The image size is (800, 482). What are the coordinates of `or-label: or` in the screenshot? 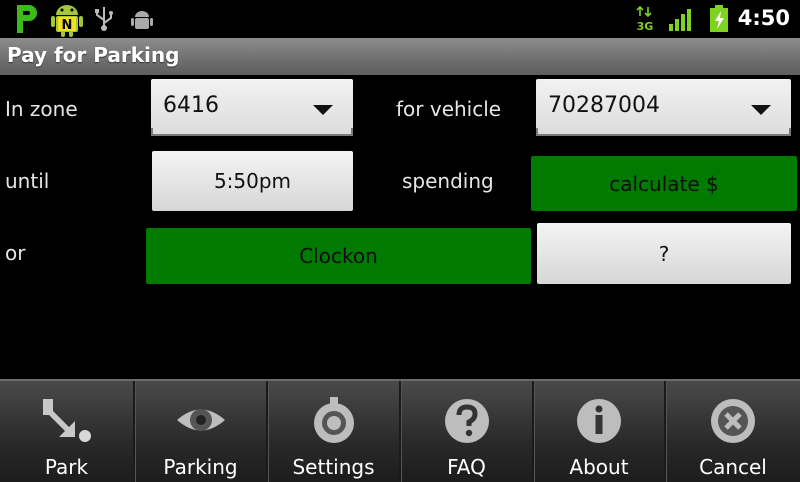 It's located at (15, 253).